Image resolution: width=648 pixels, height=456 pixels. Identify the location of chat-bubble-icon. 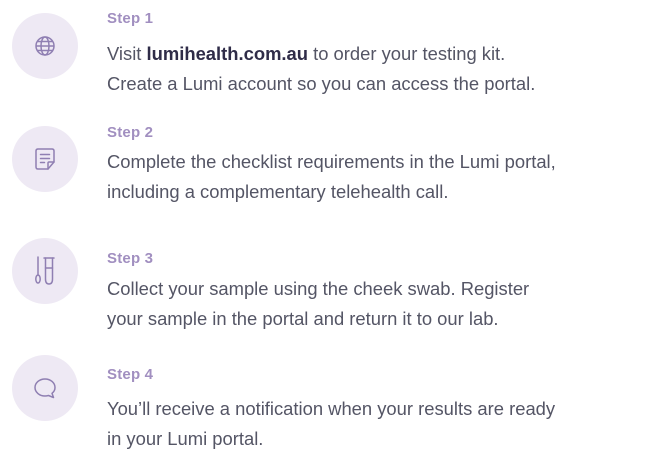
(45, 388).